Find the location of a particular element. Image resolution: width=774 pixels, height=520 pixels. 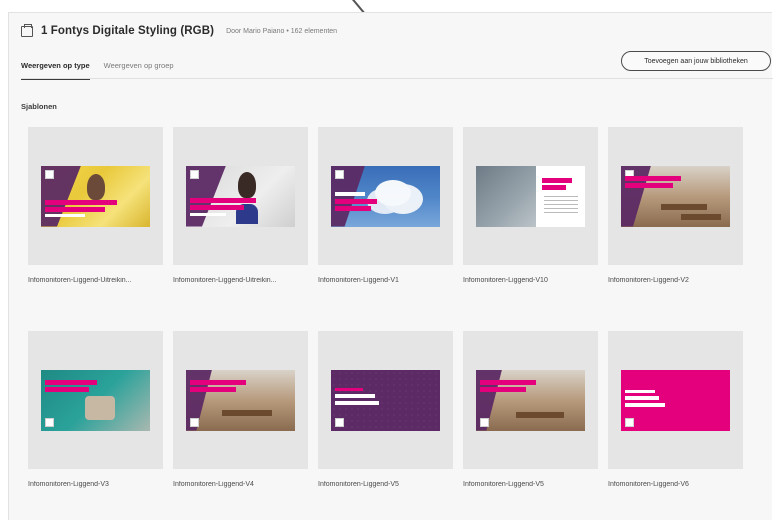

template-card: Infomonitoren-Liggend-V1 is located at coordinates (385, 229).